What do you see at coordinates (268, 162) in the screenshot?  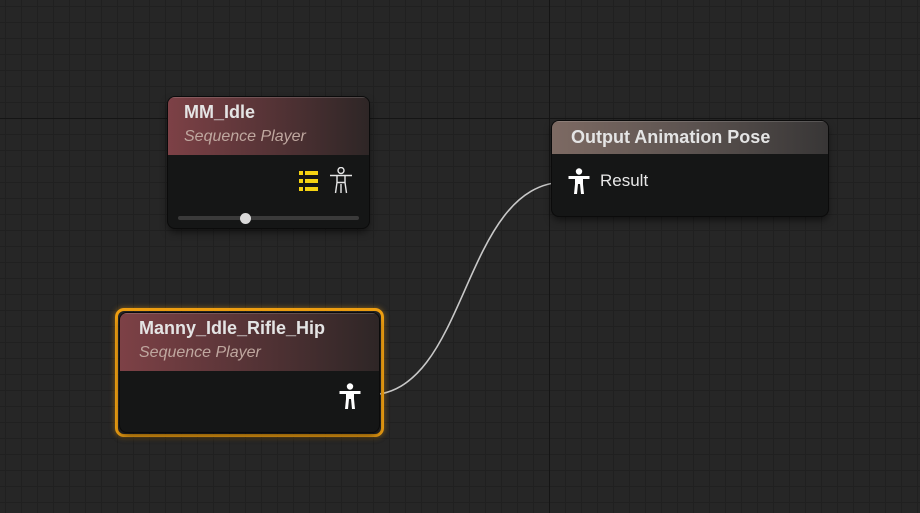 I see `node-mm-idle: MM_Idle Sequence Player` at bounding box center [268, 162].